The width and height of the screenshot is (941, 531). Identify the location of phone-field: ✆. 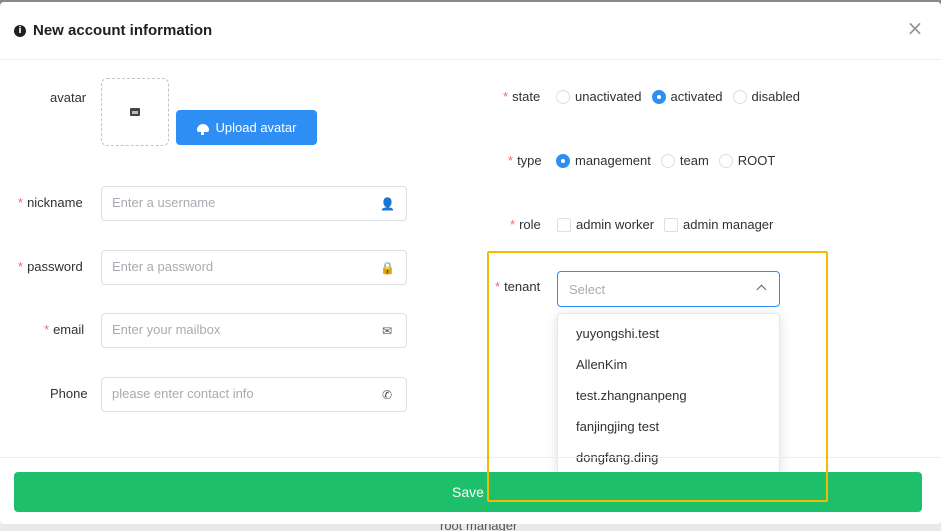
(254, 394).